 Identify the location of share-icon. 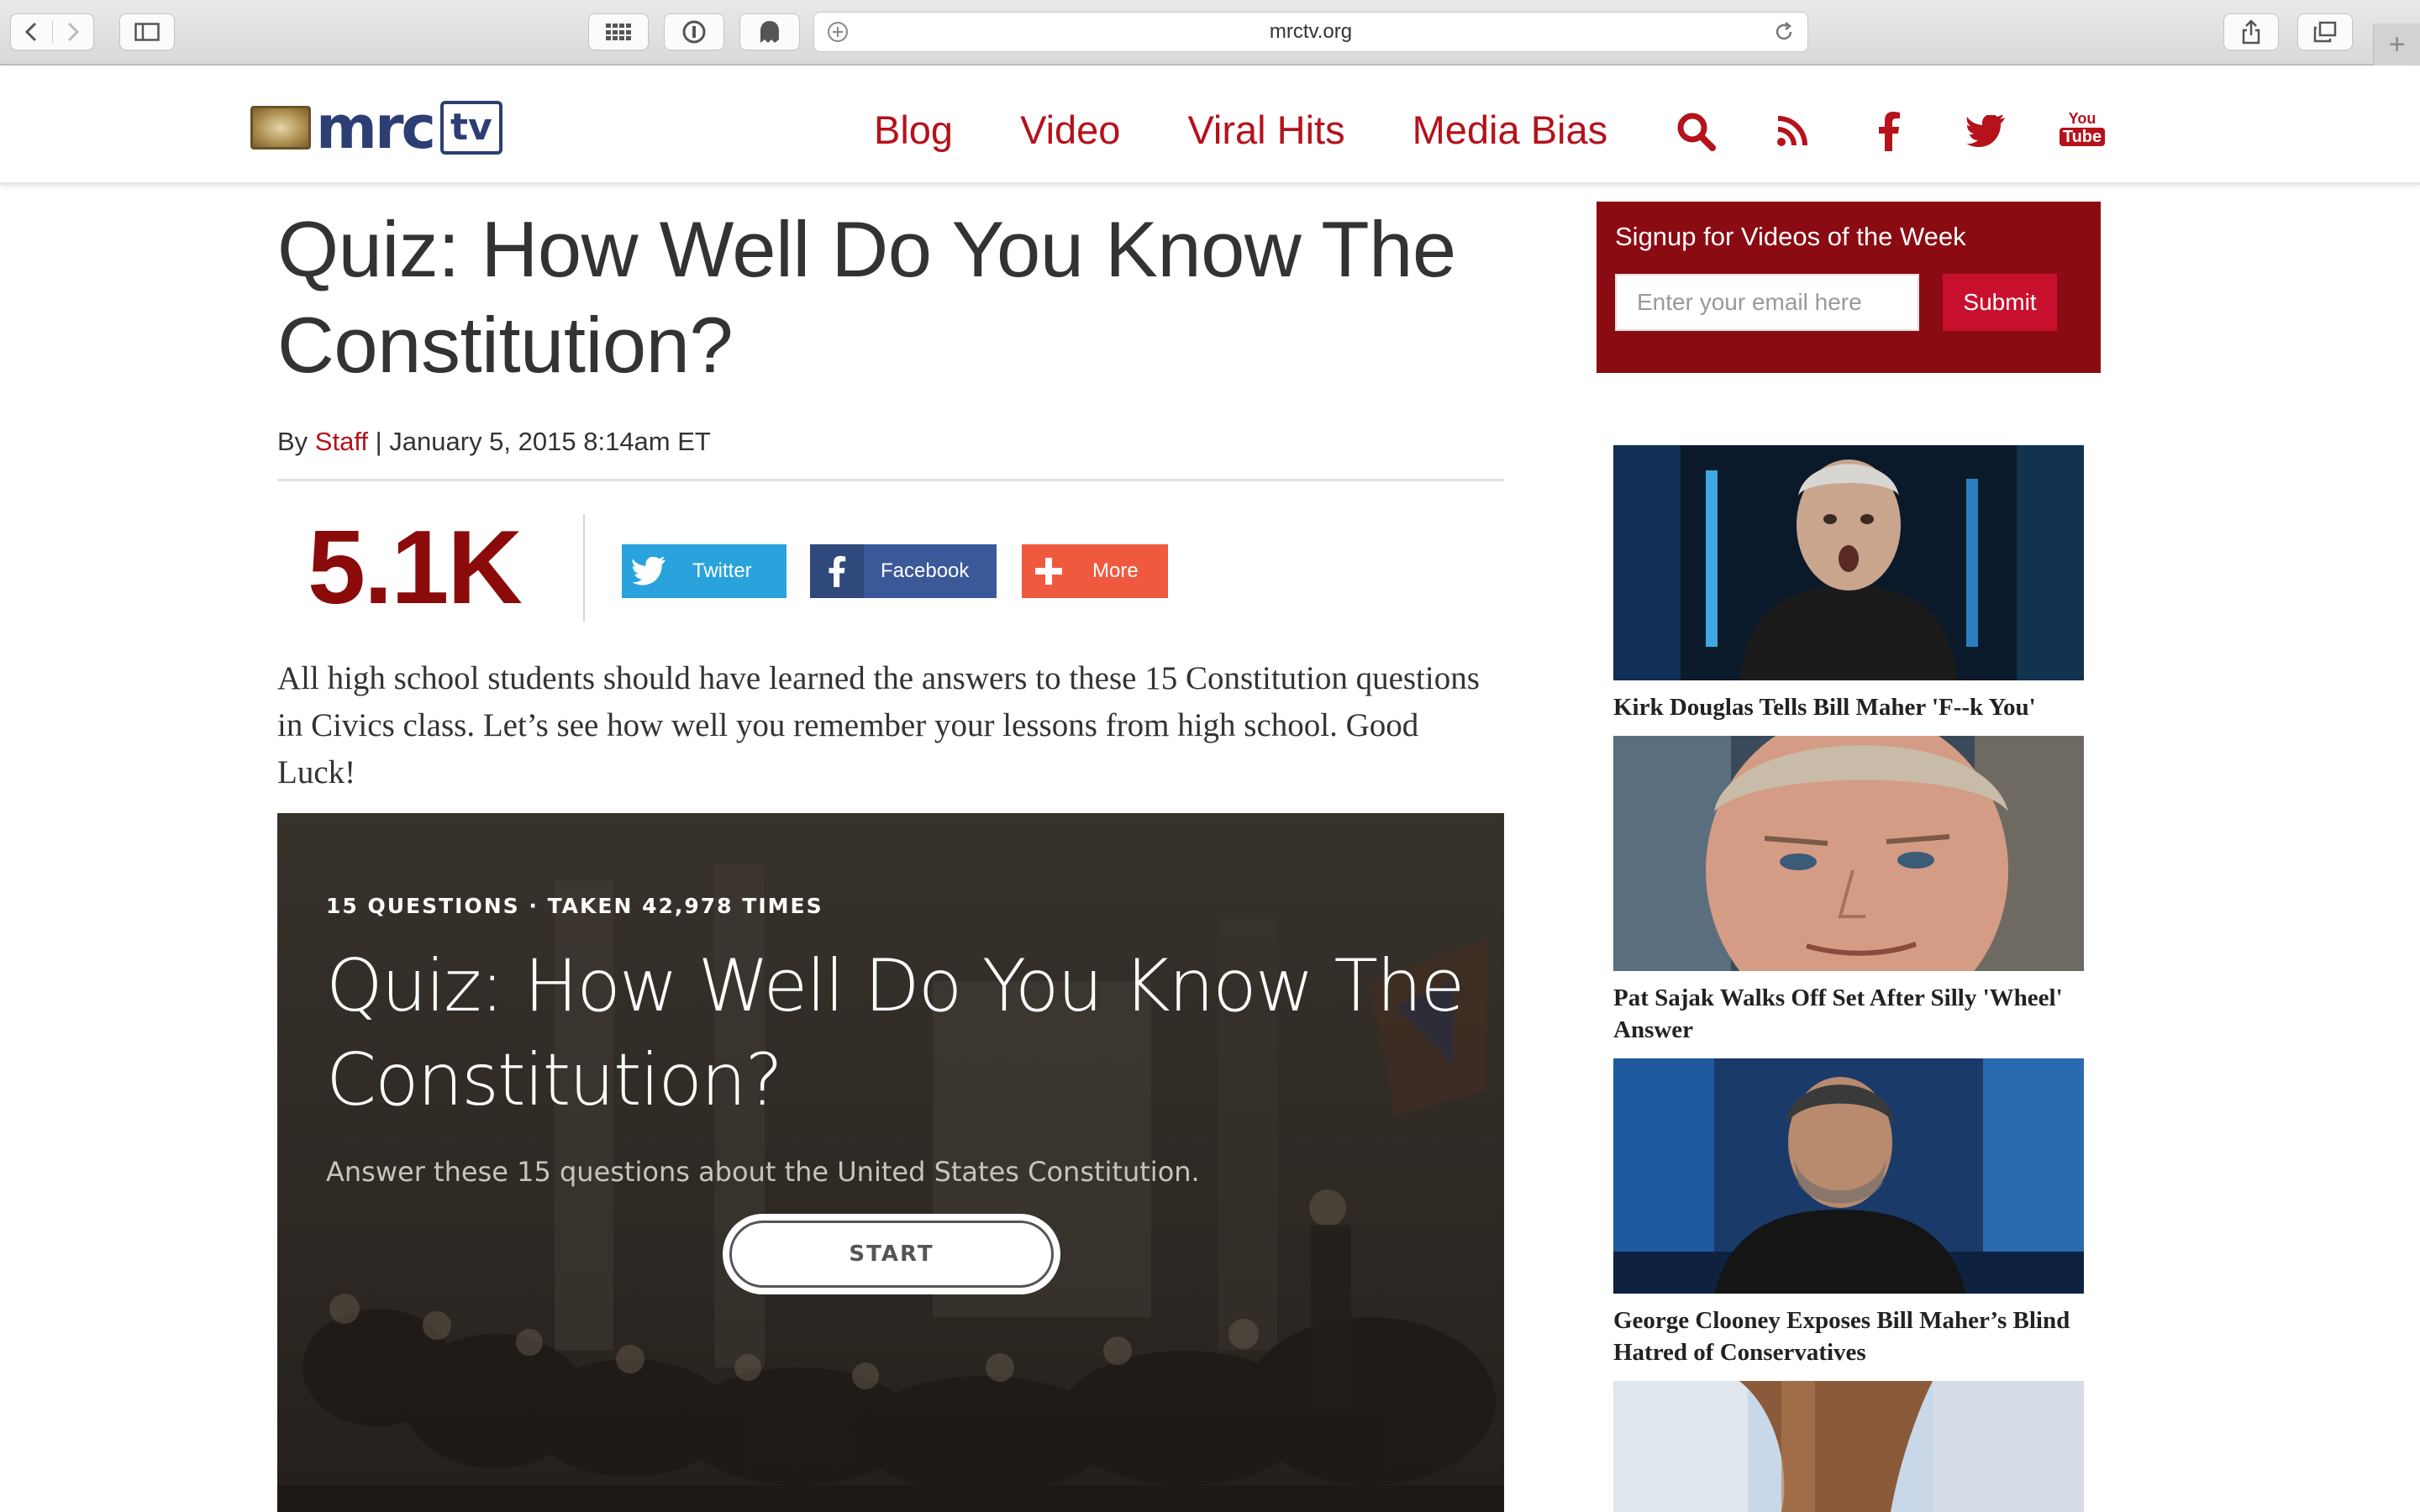
(2251, 31).